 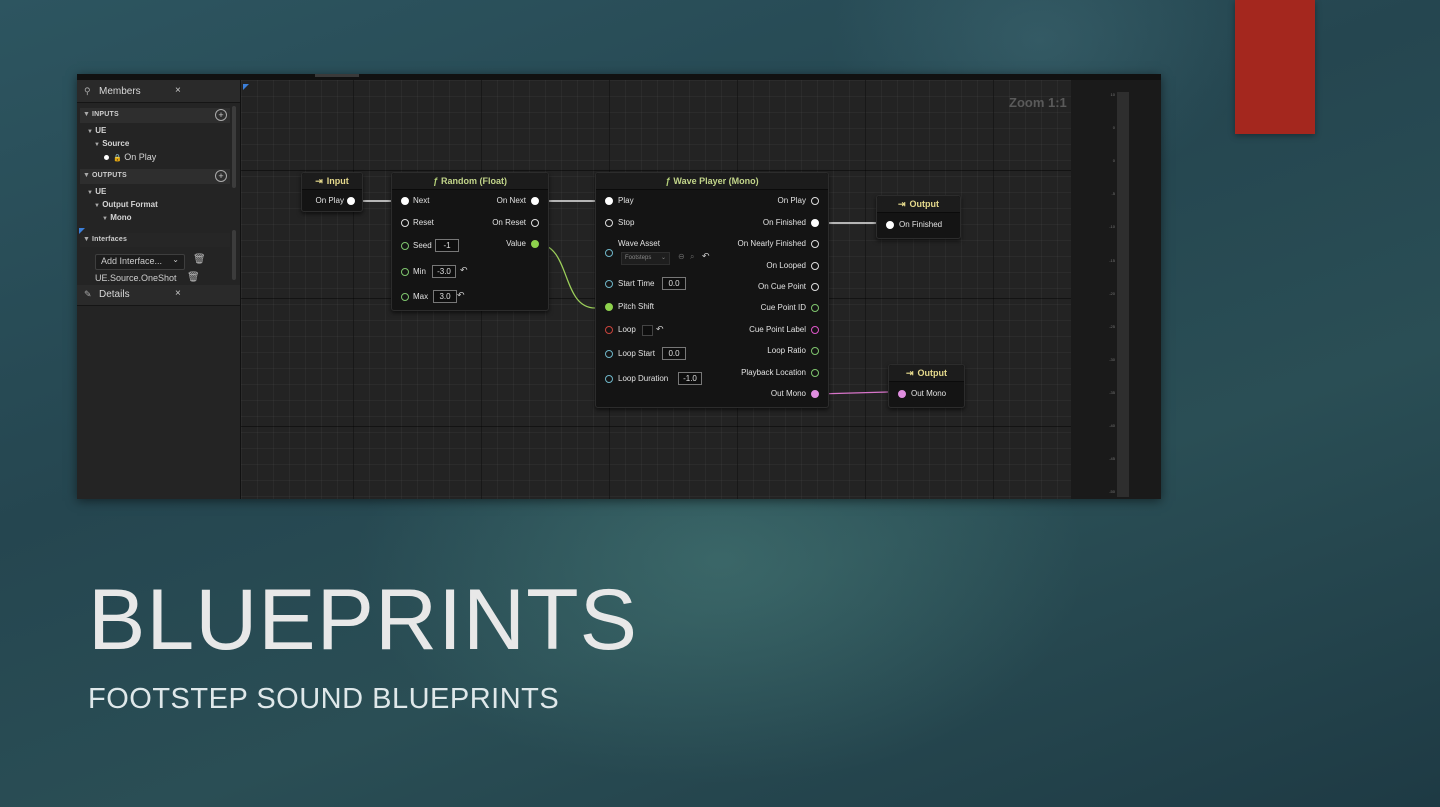 I want to click on pin-on-cue-point-out, so click(x=815, y=287).